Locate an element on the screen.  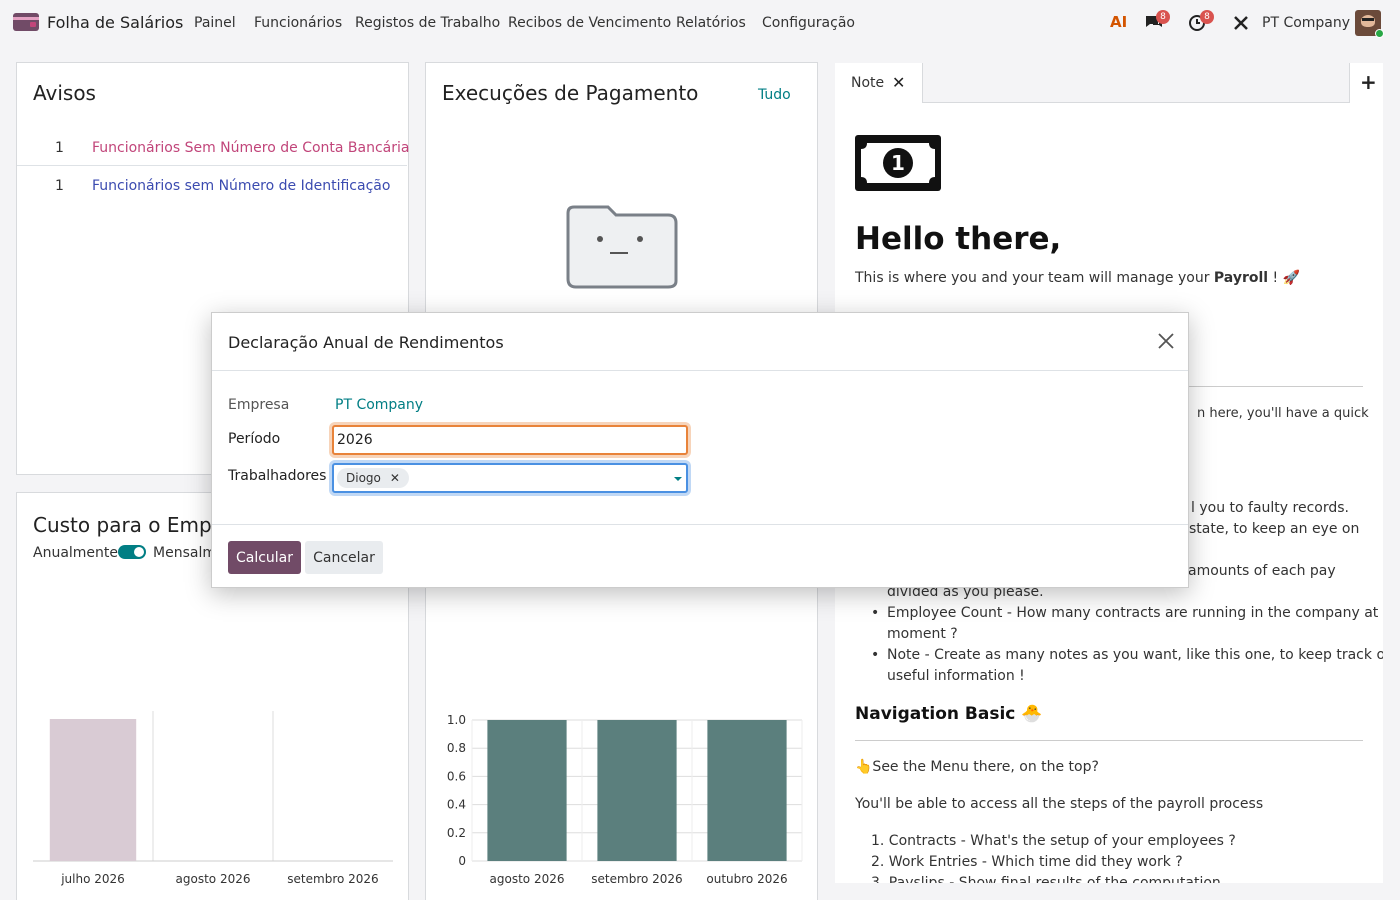
worker-tag-label: Diogo is located at coordinates (363, 478).